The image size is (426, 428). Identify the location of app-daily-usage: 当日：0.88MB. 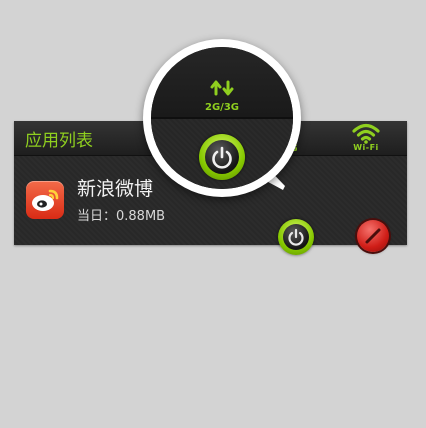
(121, 216).